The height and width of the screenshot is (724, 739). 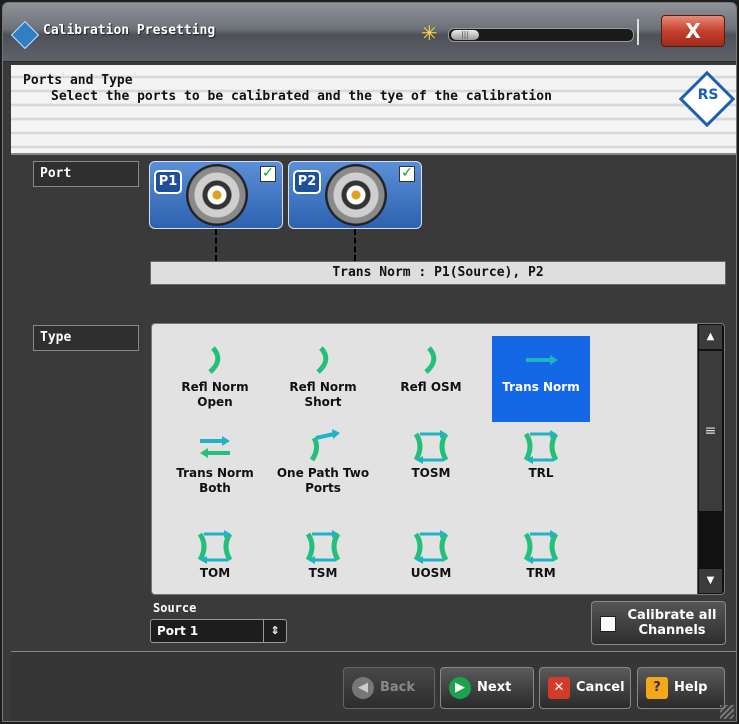 I want to click on type-label: Refl Norm Open, so click(x=215, y=394).